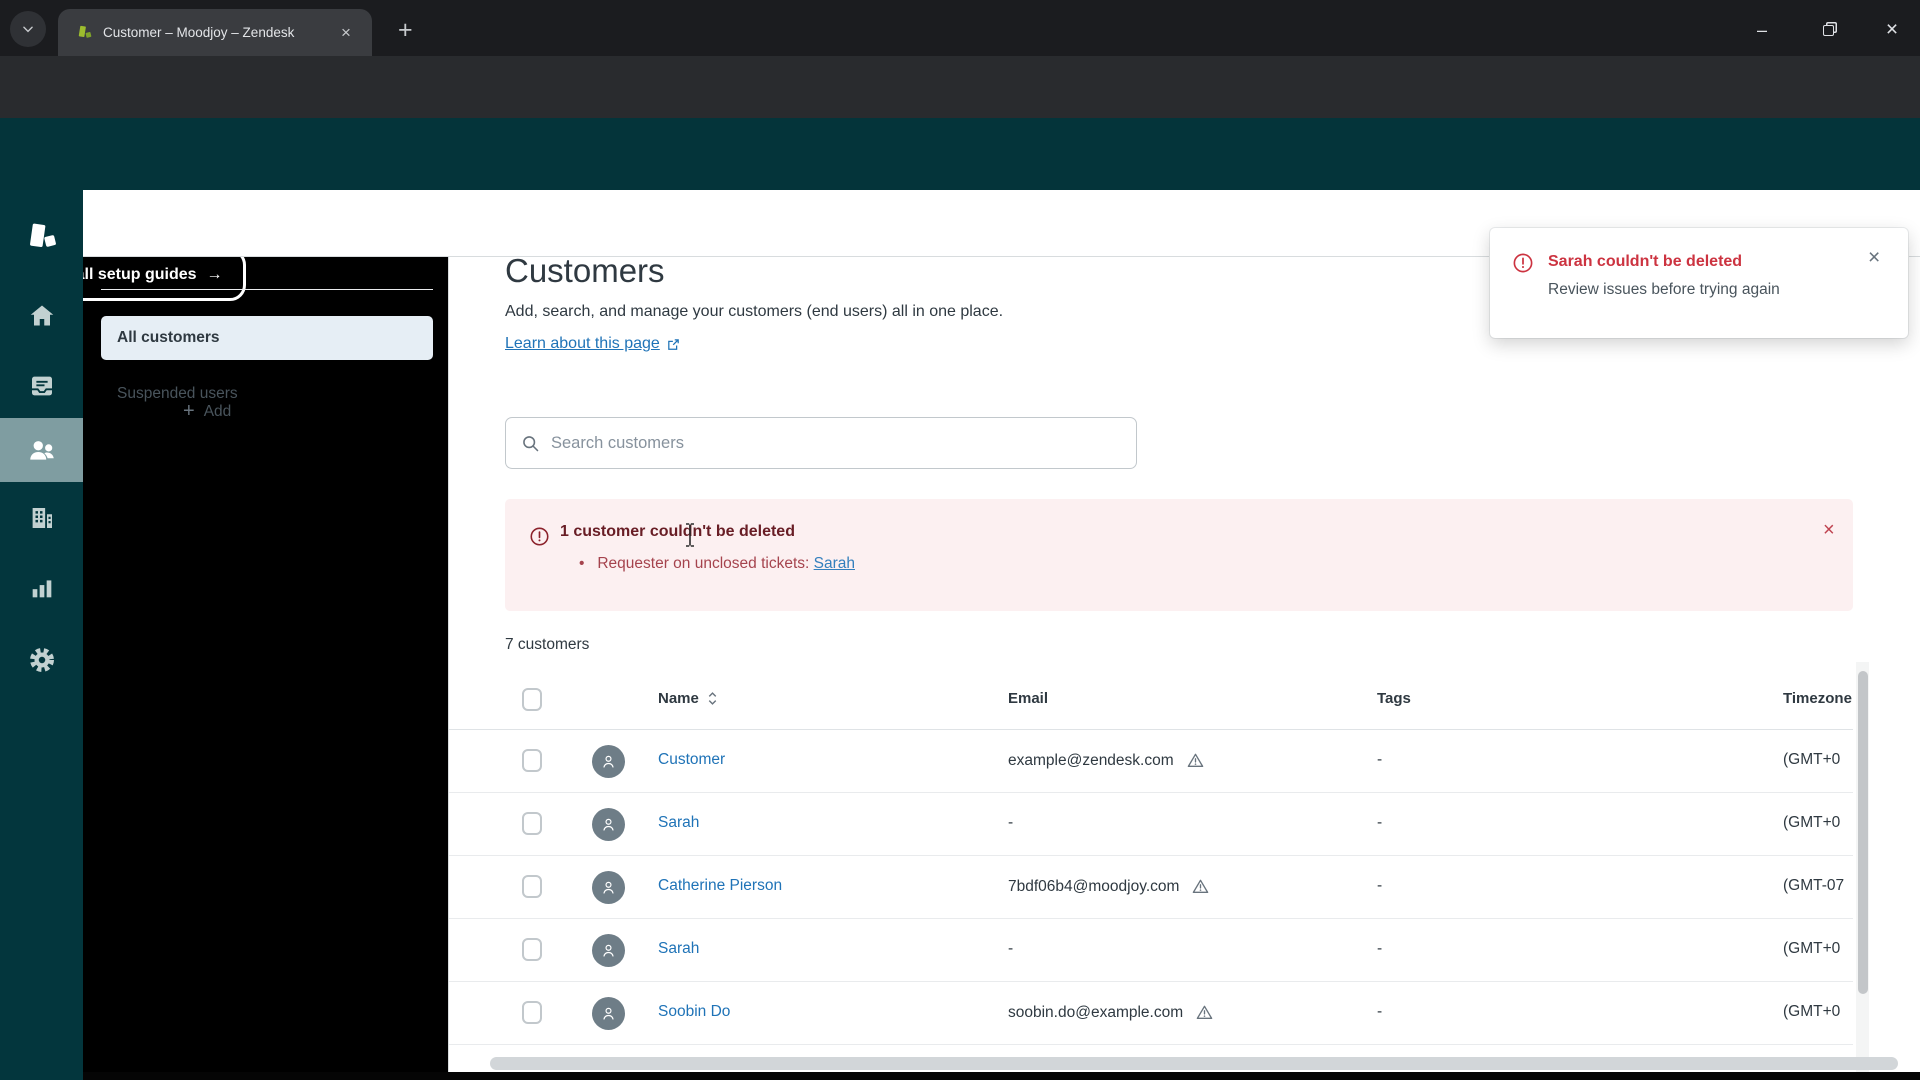 The image size is (1920, 1080). I want to click on window-minimize-button: –, so click(1762, 30).